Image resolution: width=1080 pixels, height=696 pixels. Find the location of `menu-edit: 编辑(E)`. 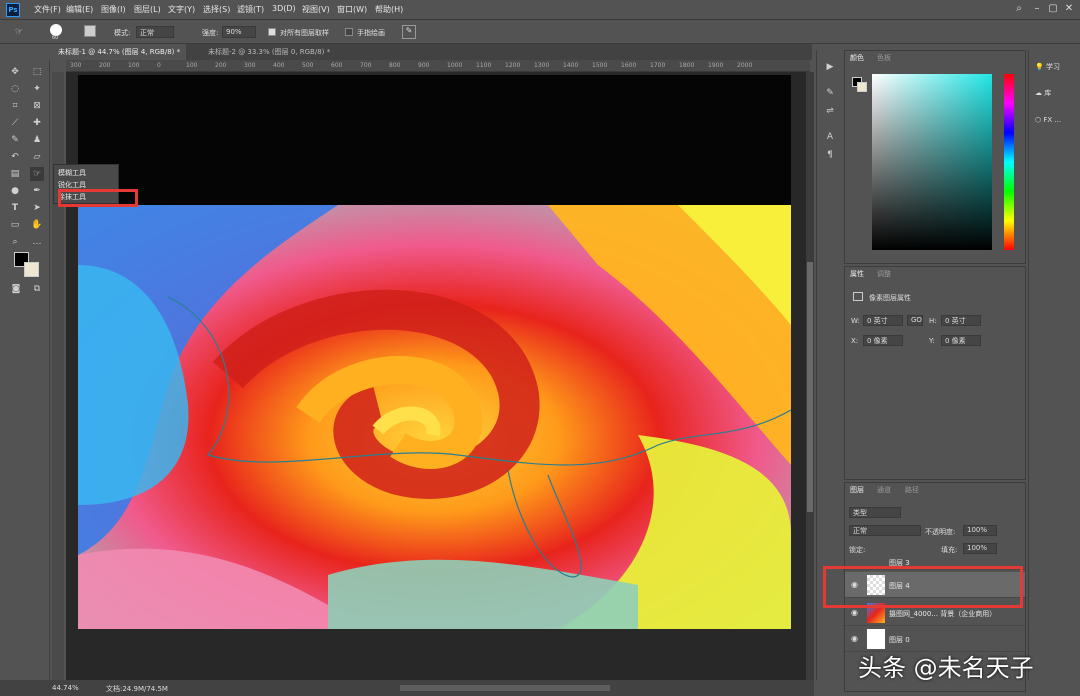

menu-edit: 编辑(E) is located at coordinates (79, 9).